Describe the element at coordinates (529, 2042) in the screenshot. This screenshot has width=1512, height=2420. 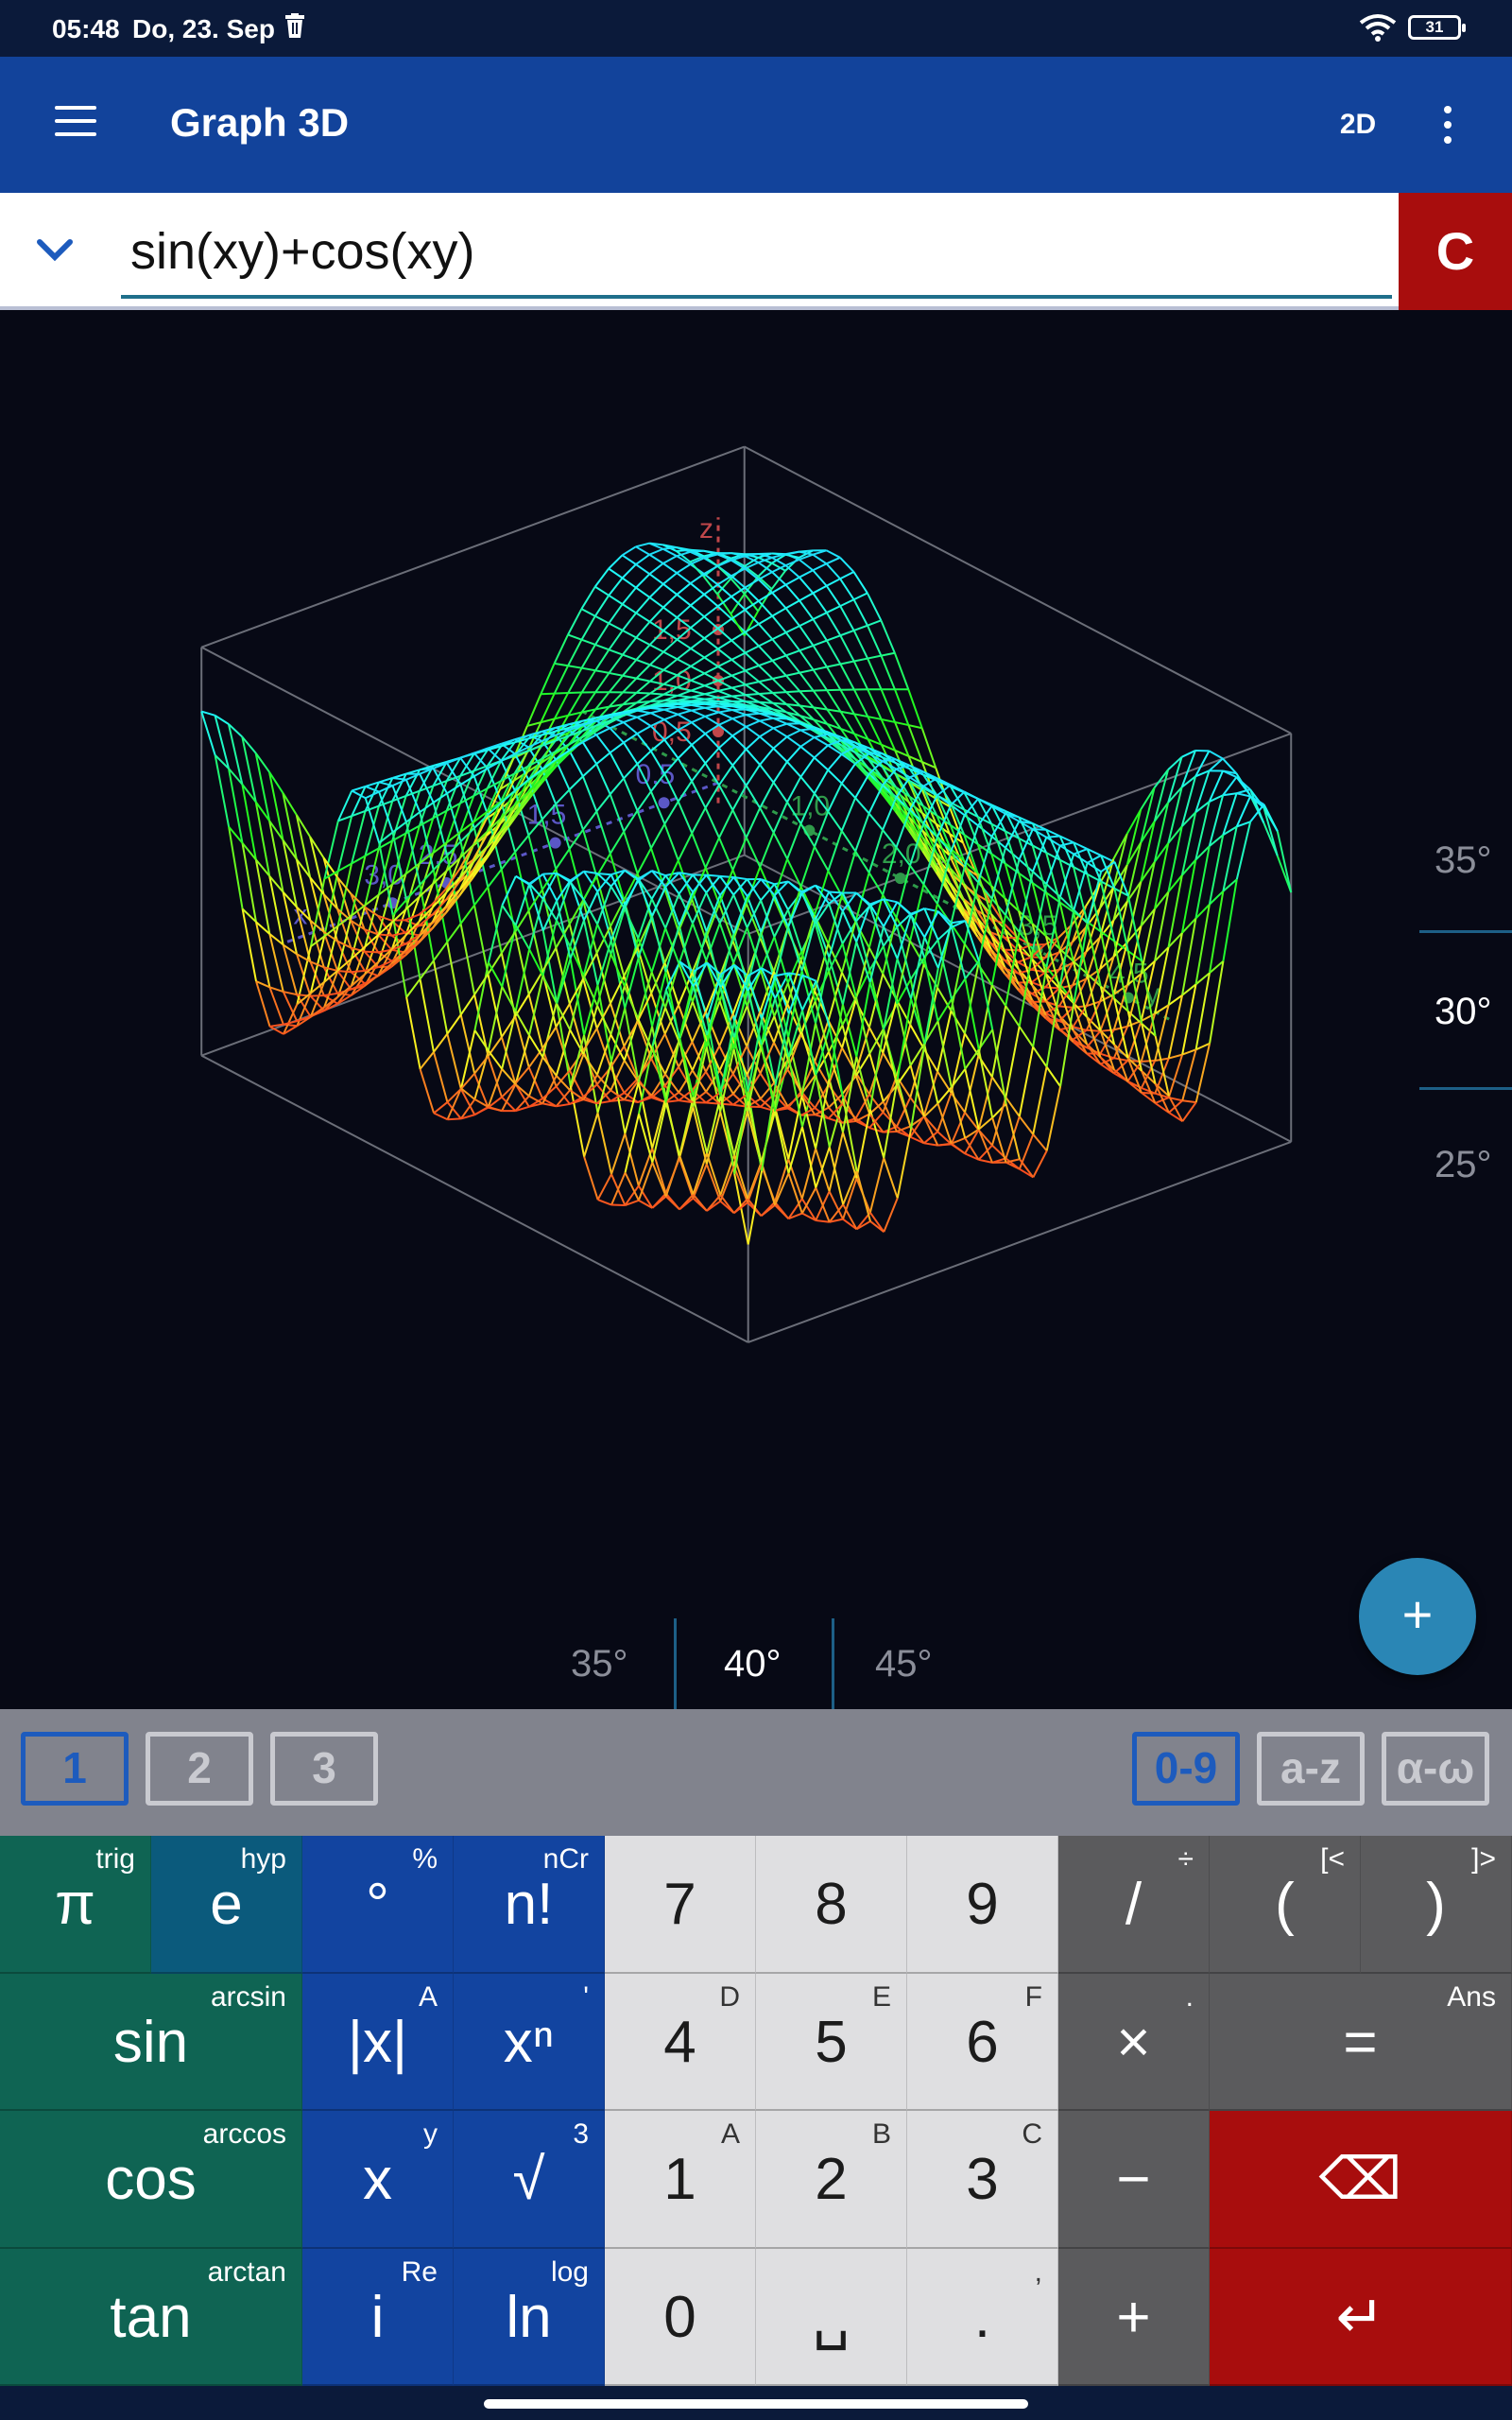
I see `key-power: ' xⁿ` at that location.